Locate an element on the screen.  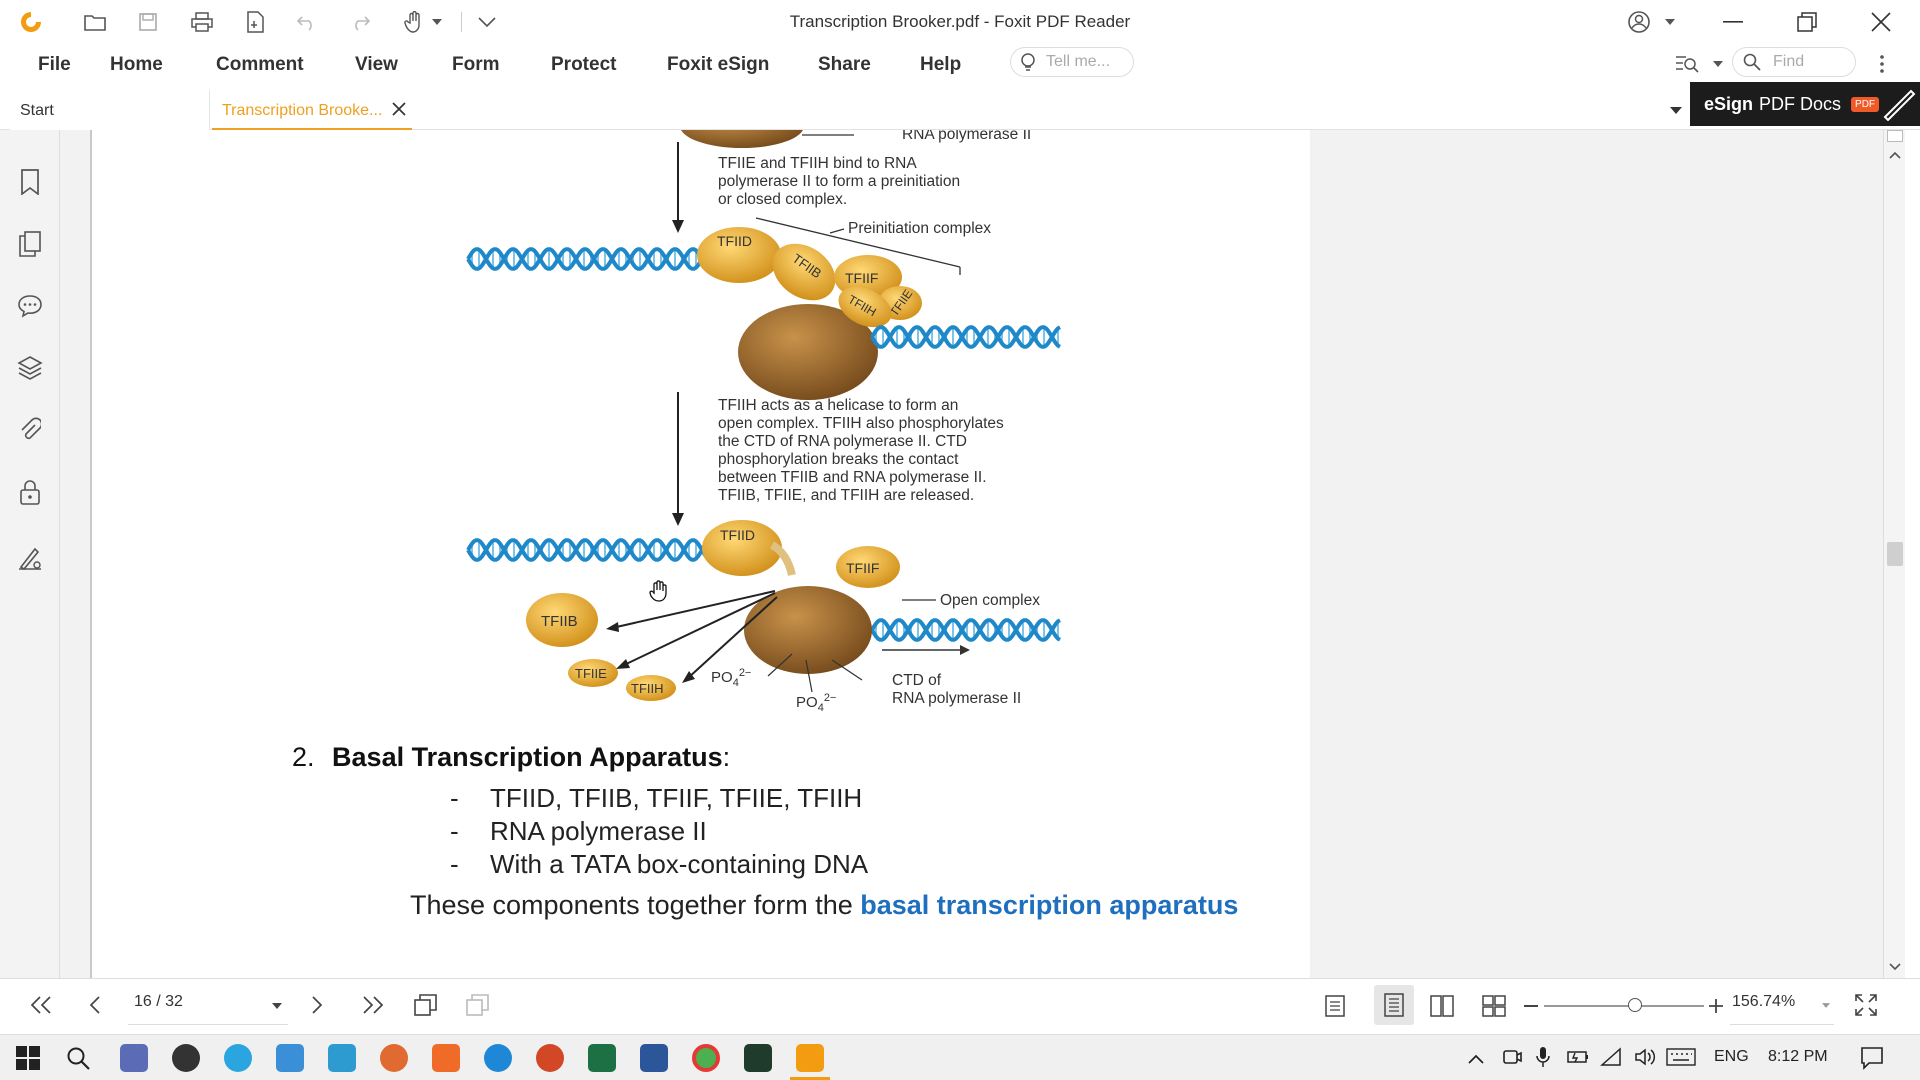
menu-foxit-esign: Foxit eSign is located at coordinates (718, 65).